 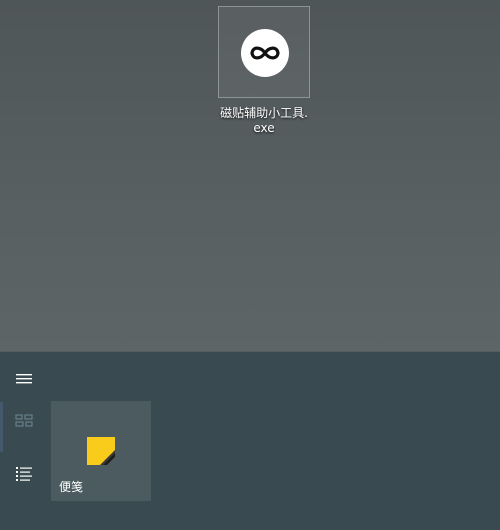 I want to click on tile-sticky-notes: 便笺, so click(x=101, y=451).